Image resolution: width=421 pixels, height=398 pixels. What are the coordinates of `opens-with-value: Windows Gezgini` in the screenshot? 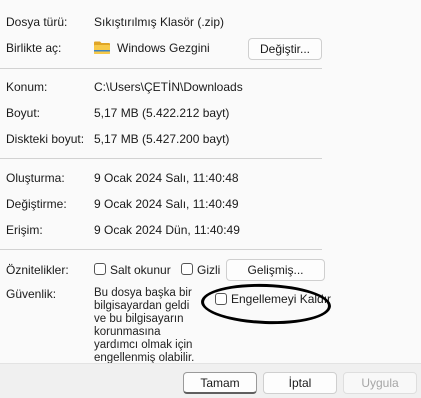 It's located at (163, 48).